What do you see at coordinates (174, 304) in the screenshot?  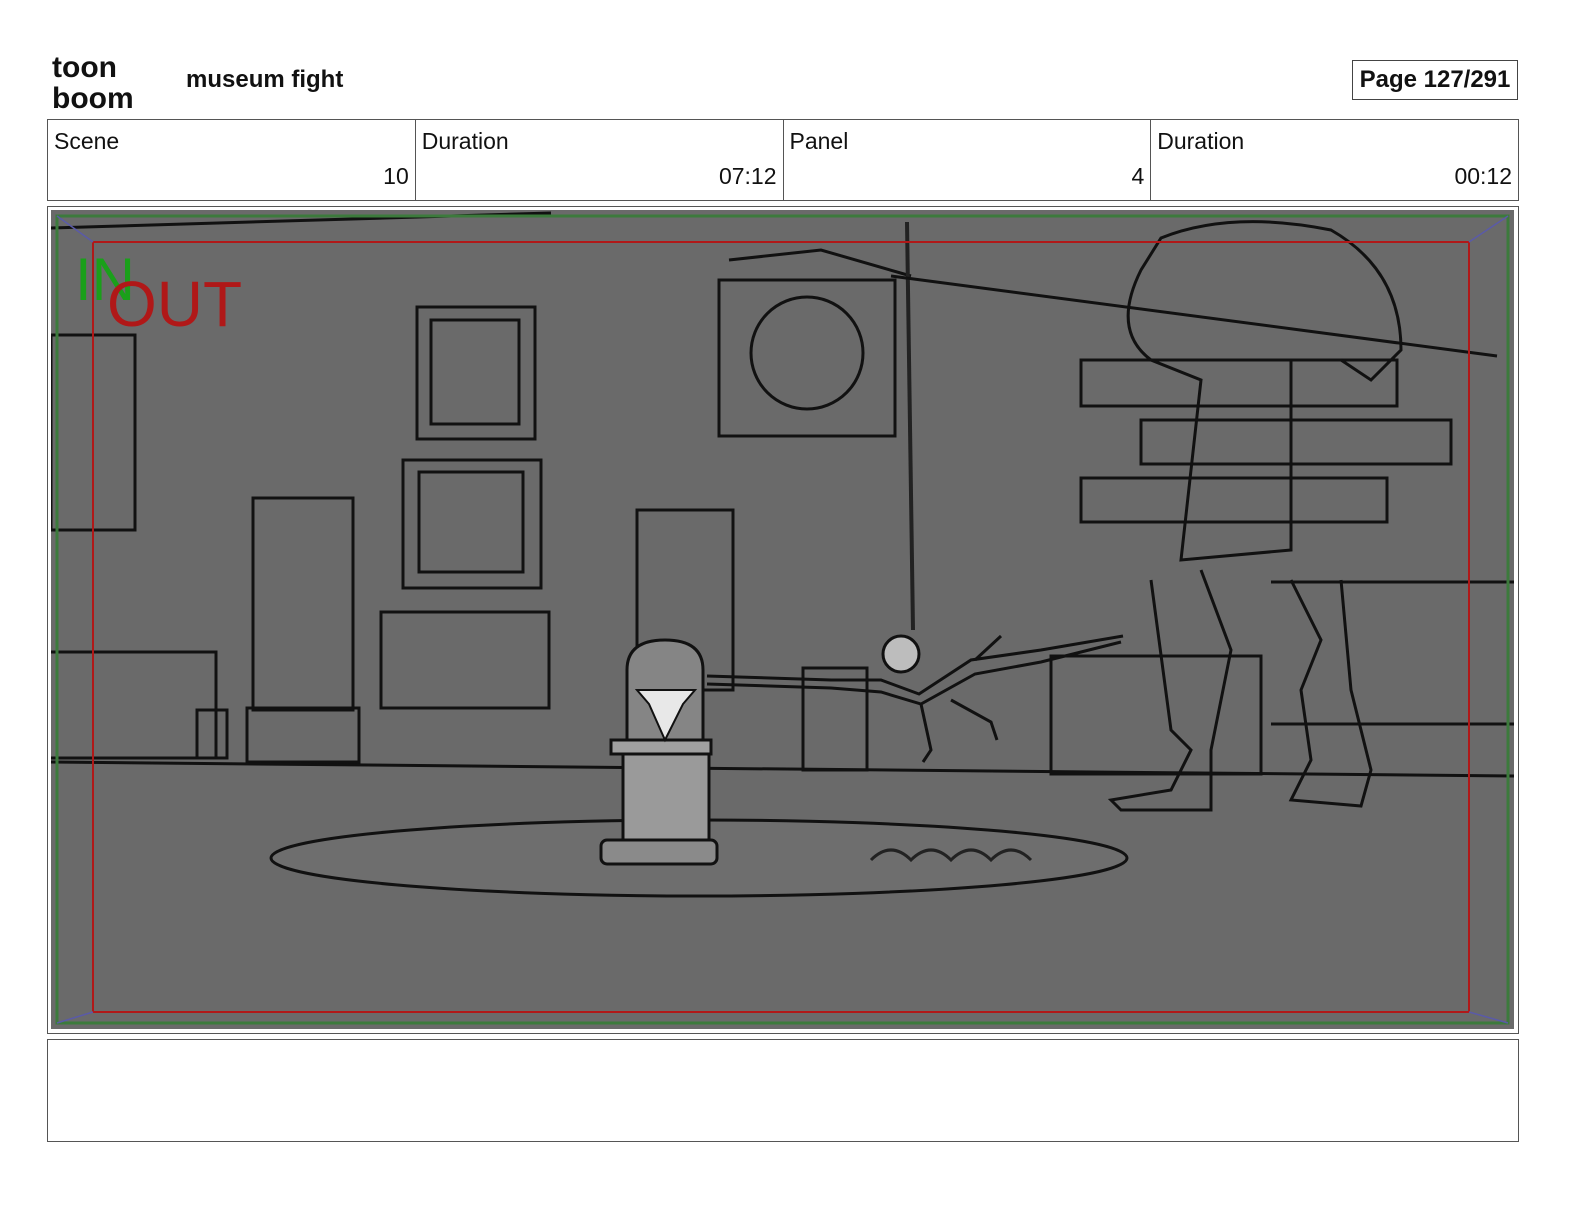 I see `out-marker: OUT` at bounding box center [174, 304].